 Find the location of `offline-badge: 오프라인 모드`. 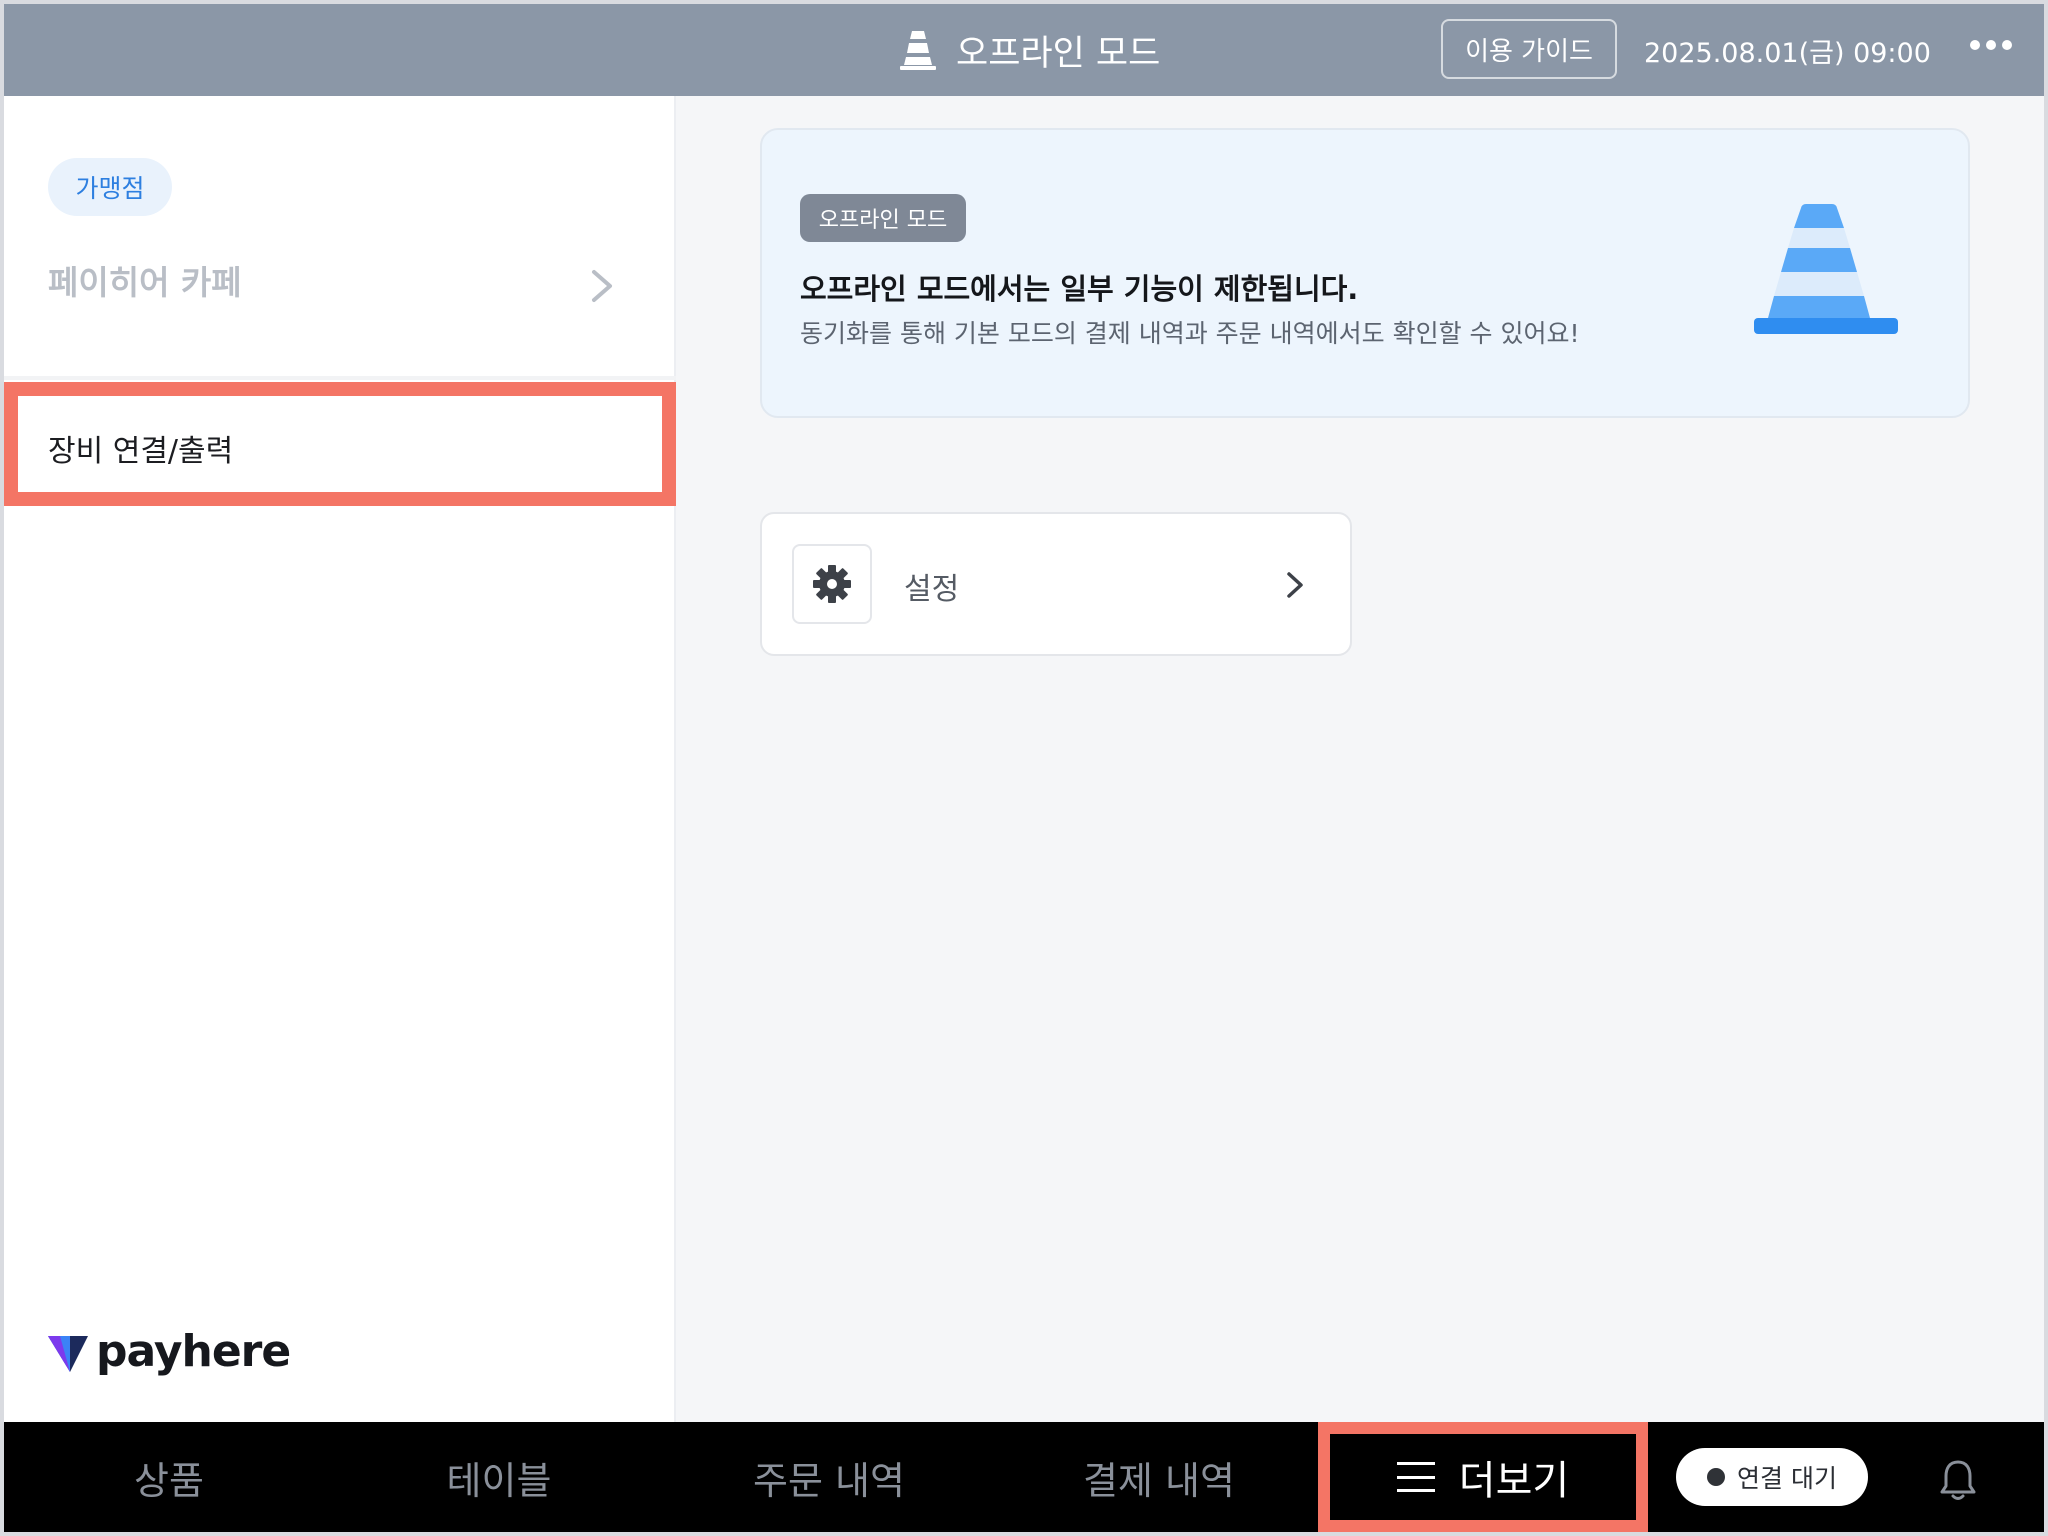

offline-badge: 오프라인 모드 is located at coordinates (883, 218).